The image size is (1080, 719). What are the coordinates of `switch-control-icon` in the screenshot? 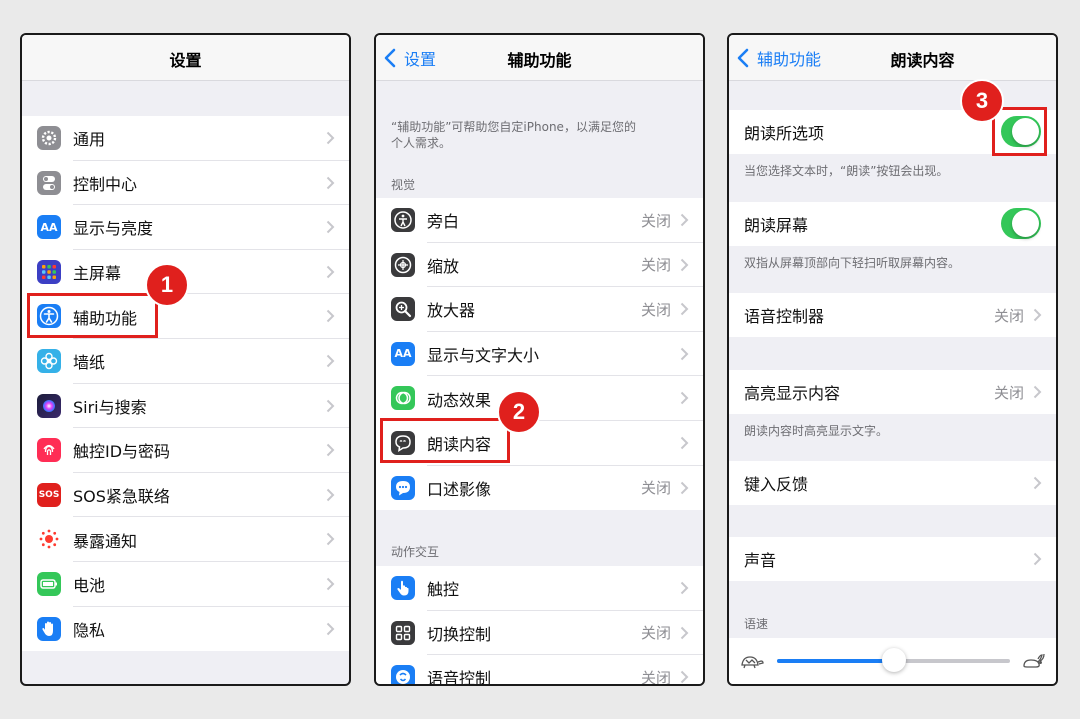 It's located at (403, 632).